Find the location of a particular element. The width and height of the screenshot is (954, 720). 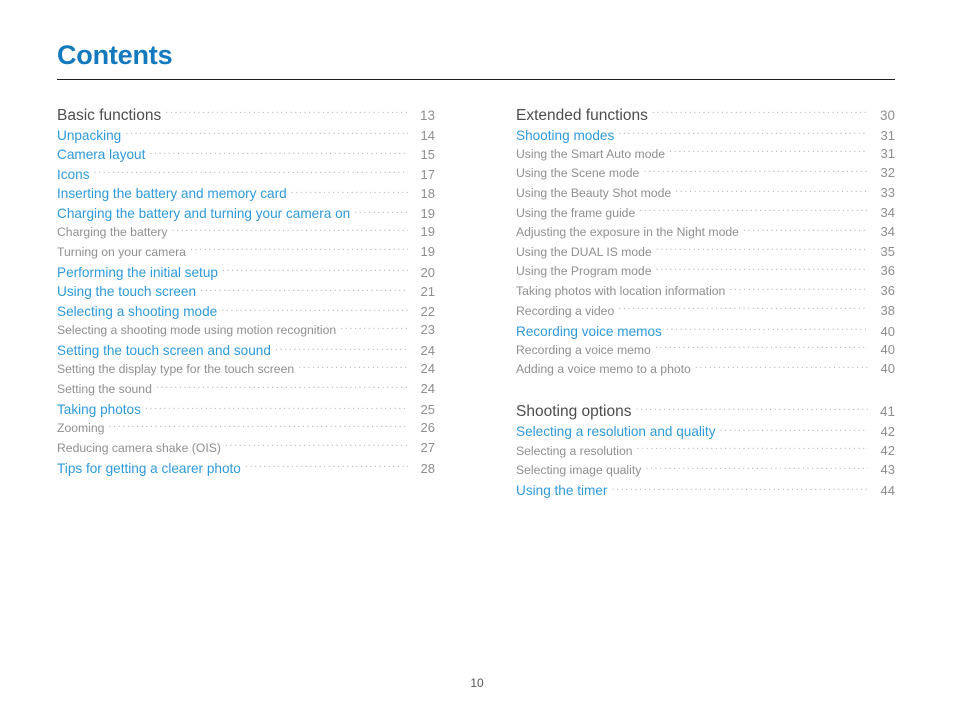

toc-entry-label: Using the Program mode is located at coordinates (584, 271).